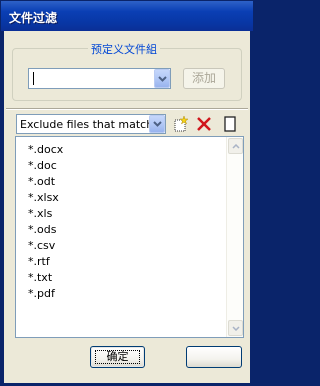 The height and width of the screenshot is (386, 320). Describe the element at coordinates (127, 16) in the screenshot. I see `title-bar: 文件过滤` at that location.